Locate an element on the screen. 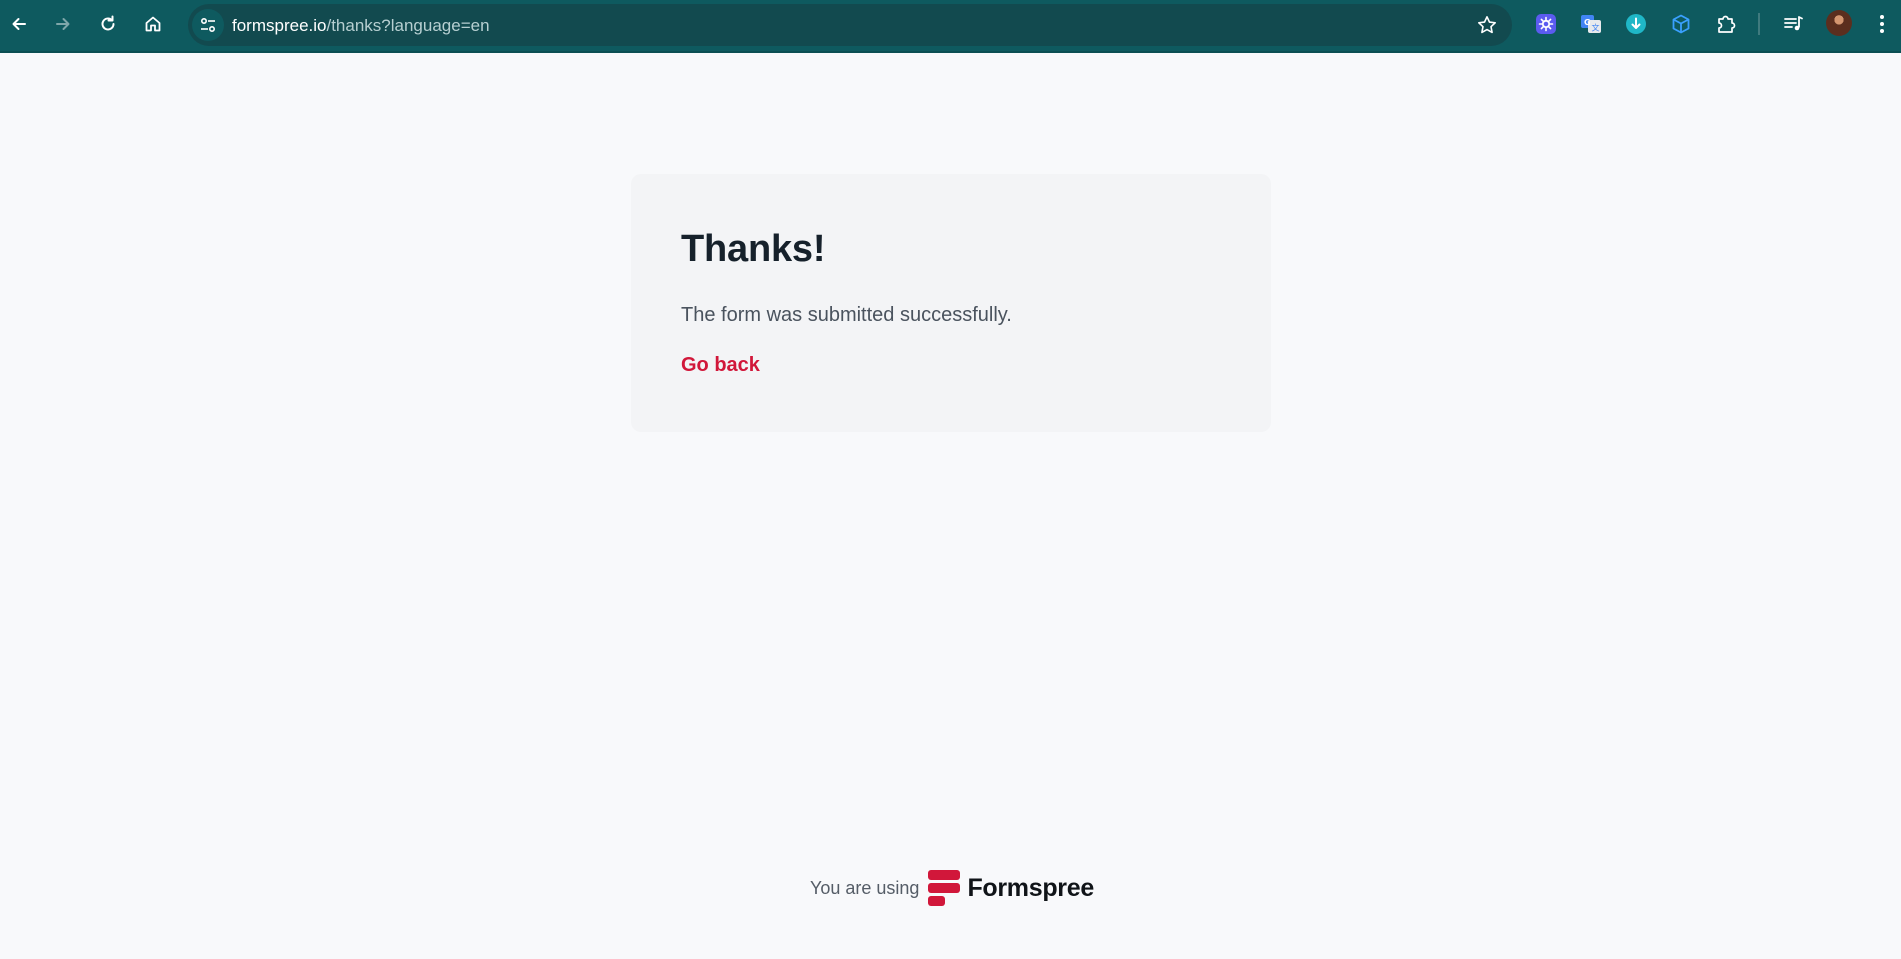  profile-avatar is located at coordinates (1839, 23).